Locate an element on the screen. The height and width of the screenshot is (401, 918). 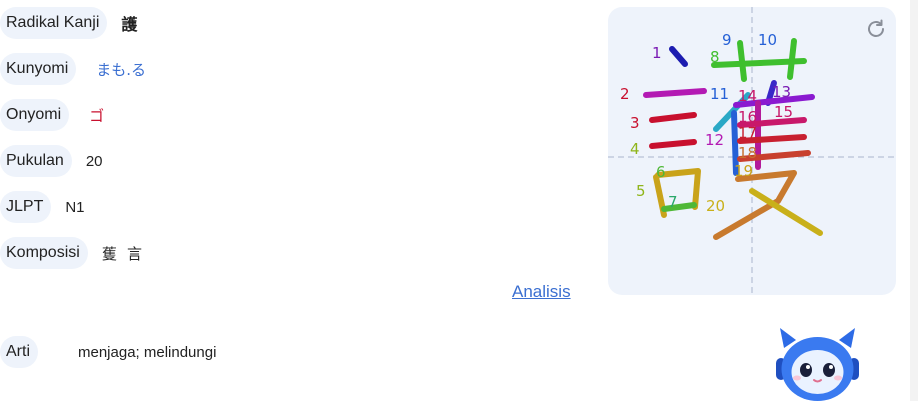
robot-mascot-icon is located at coordinates (817, 363).